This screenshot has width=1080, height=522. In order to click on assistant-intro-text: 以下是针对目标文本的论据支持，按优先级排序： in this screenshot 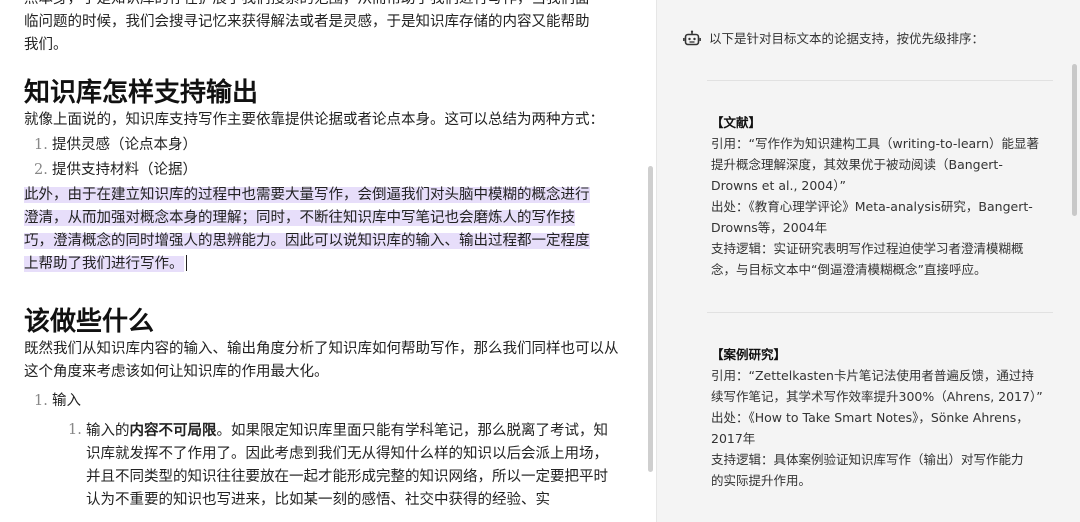, I will do `click(847, 38)`.